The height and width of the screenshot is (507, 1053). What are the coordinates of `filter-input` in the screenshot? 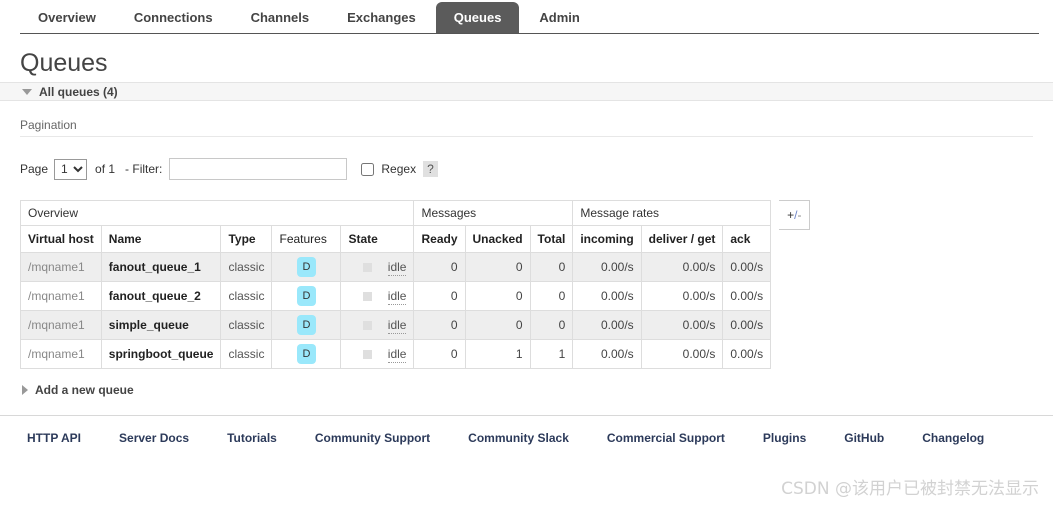 It's located at (258, 169).